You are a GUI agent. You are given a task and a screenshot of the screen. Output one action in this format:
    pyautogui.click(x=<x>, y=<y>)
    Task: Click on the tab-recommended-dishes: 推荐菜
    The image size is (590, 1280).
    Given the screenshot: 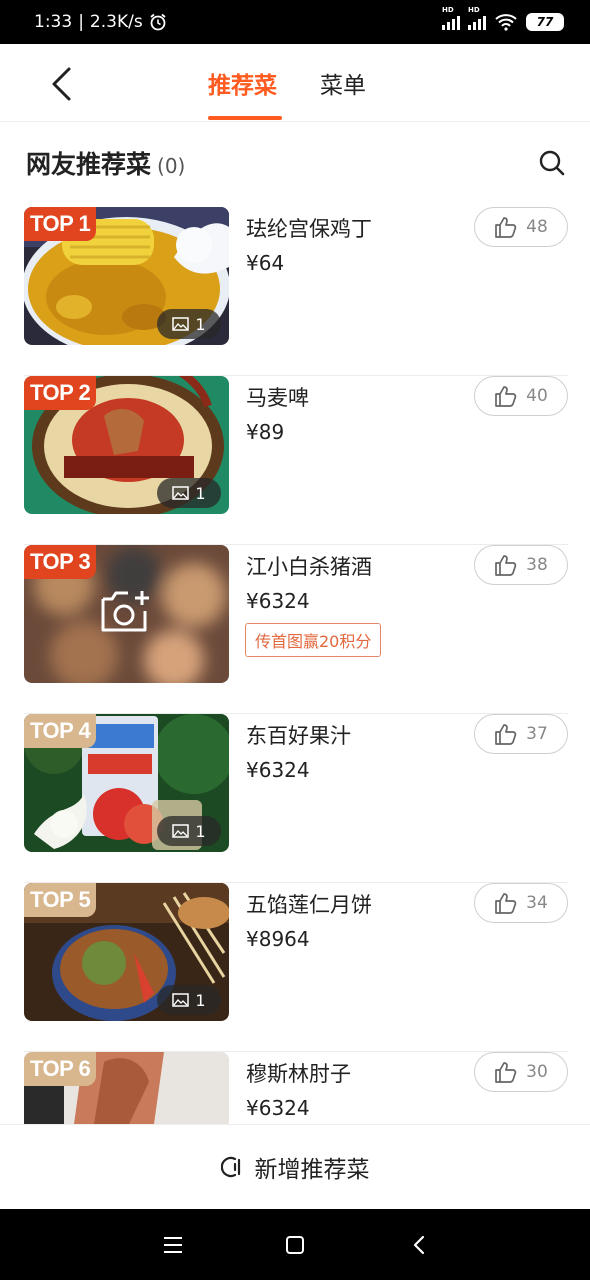 What is the action you would take?
    pyautogui.click(x=242, y=83)
    